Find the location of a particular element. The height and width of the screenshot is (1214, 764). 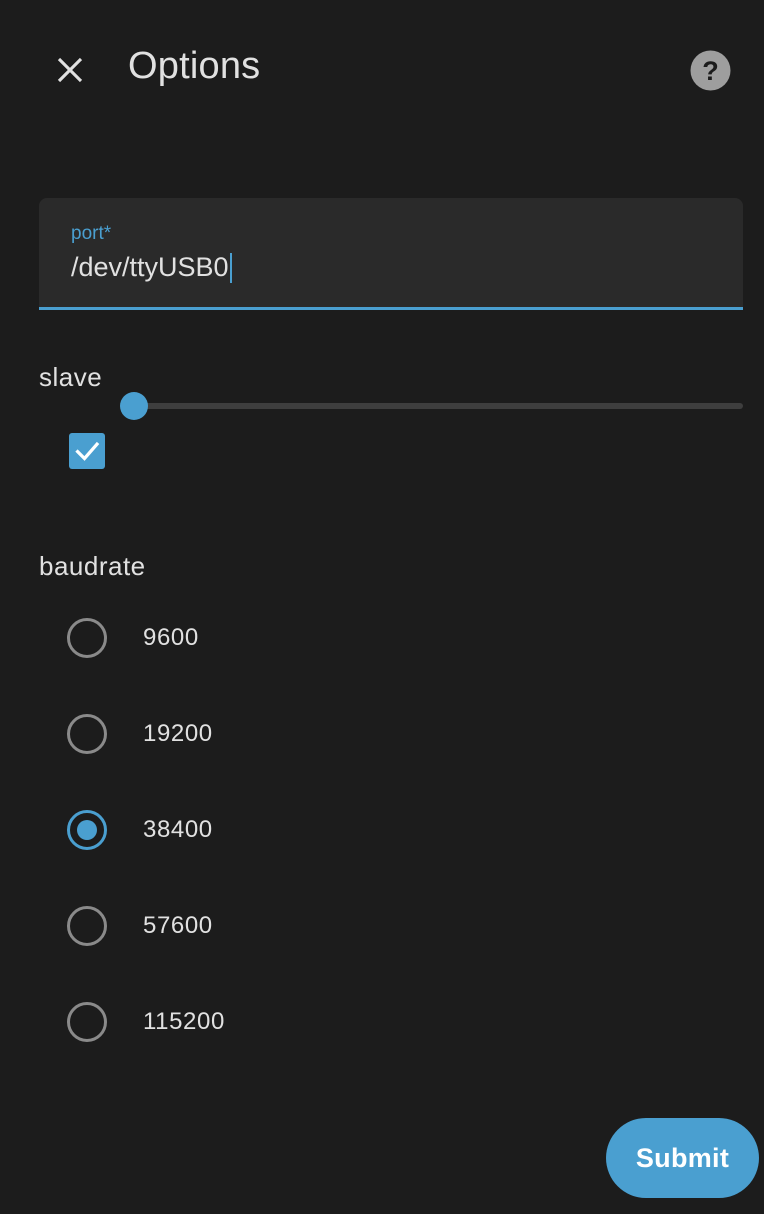

baudrate-option: 57600 is located at coordinates (210, 926).